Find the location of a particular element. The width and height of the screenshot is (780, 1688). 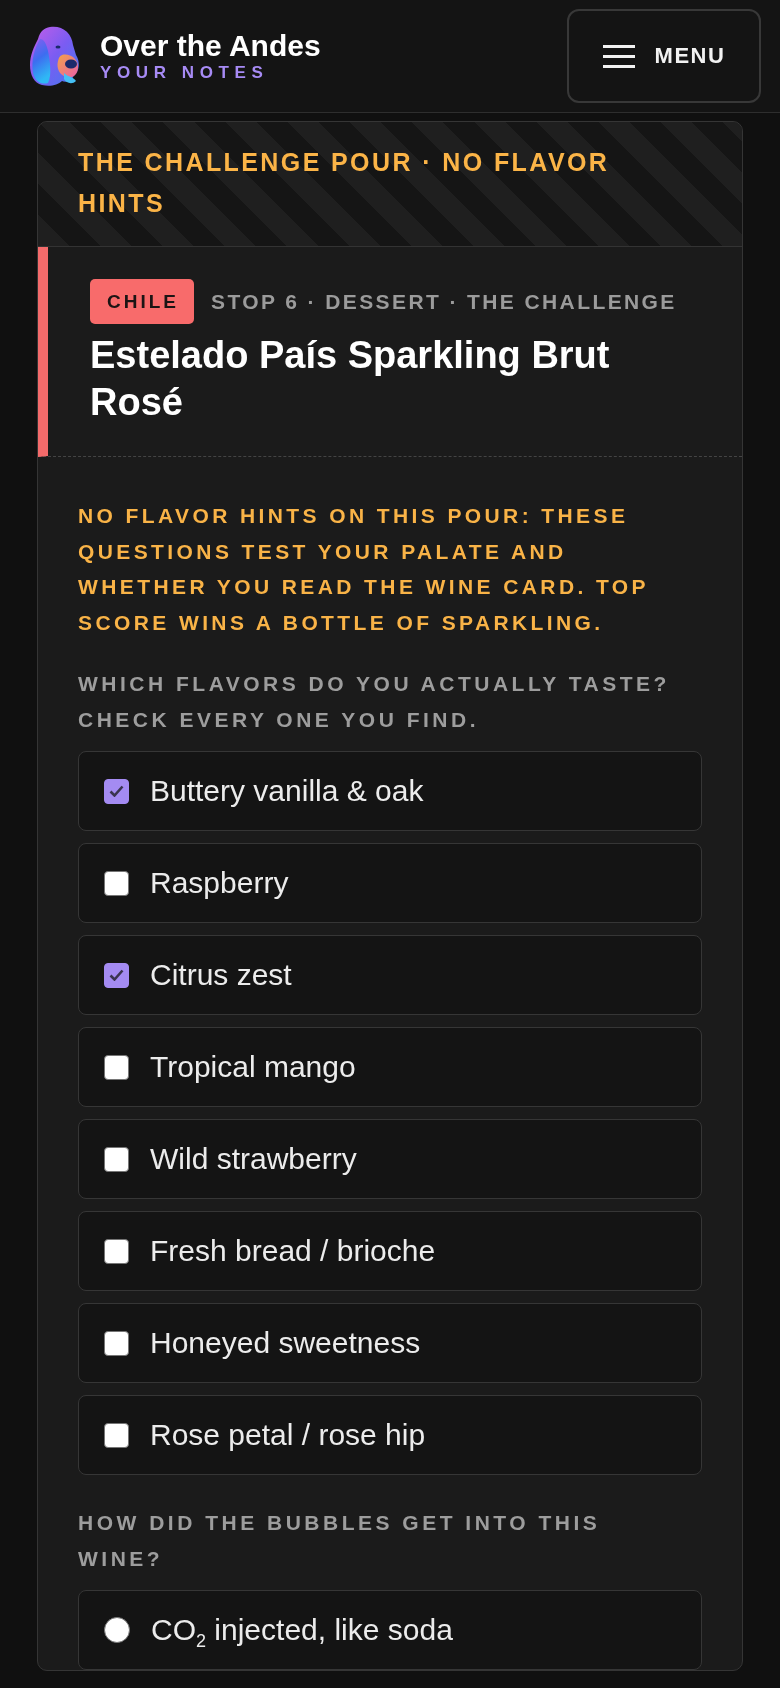

menu-button: MENU is located at coordinates (664, 56).